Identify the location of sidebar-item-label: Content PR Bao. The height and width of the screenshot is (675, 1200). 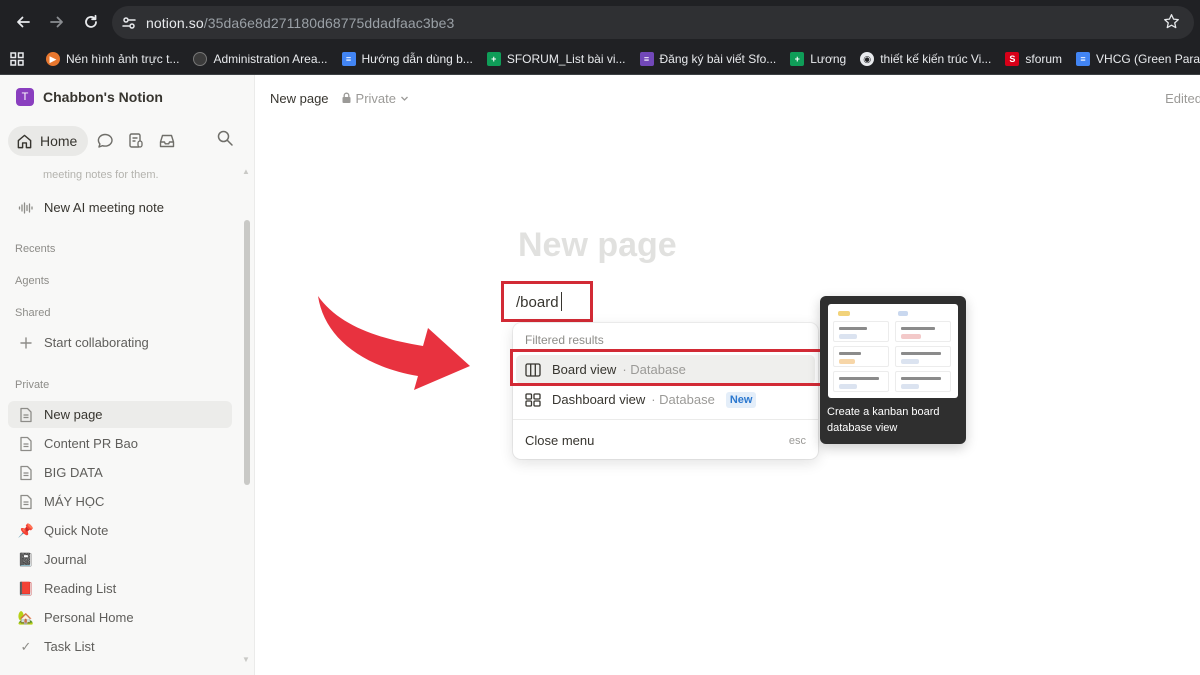
(91, 443).